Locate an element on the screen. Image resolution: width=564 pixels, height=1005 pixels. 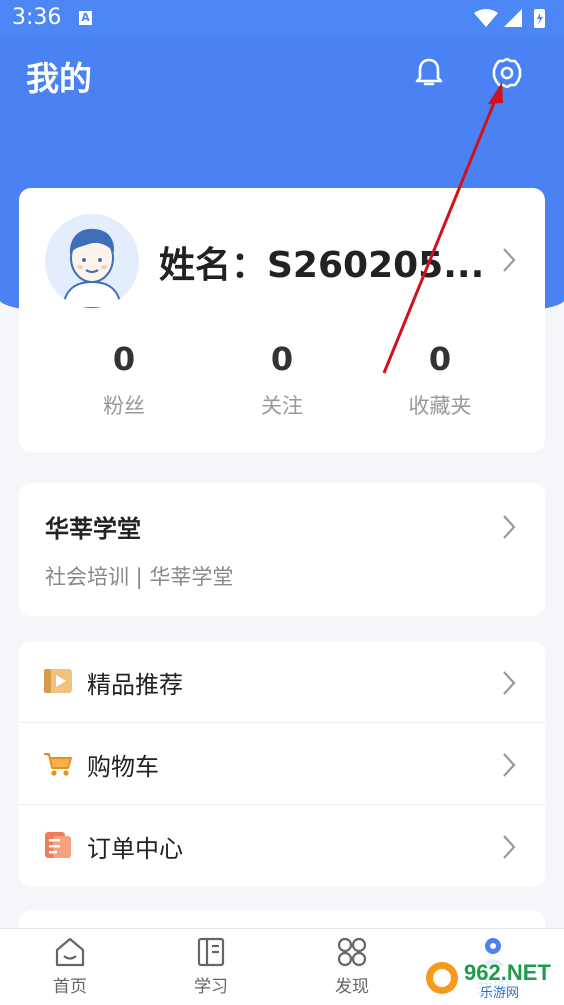
tab-study: 学习 is located at coordinates (211, 967).